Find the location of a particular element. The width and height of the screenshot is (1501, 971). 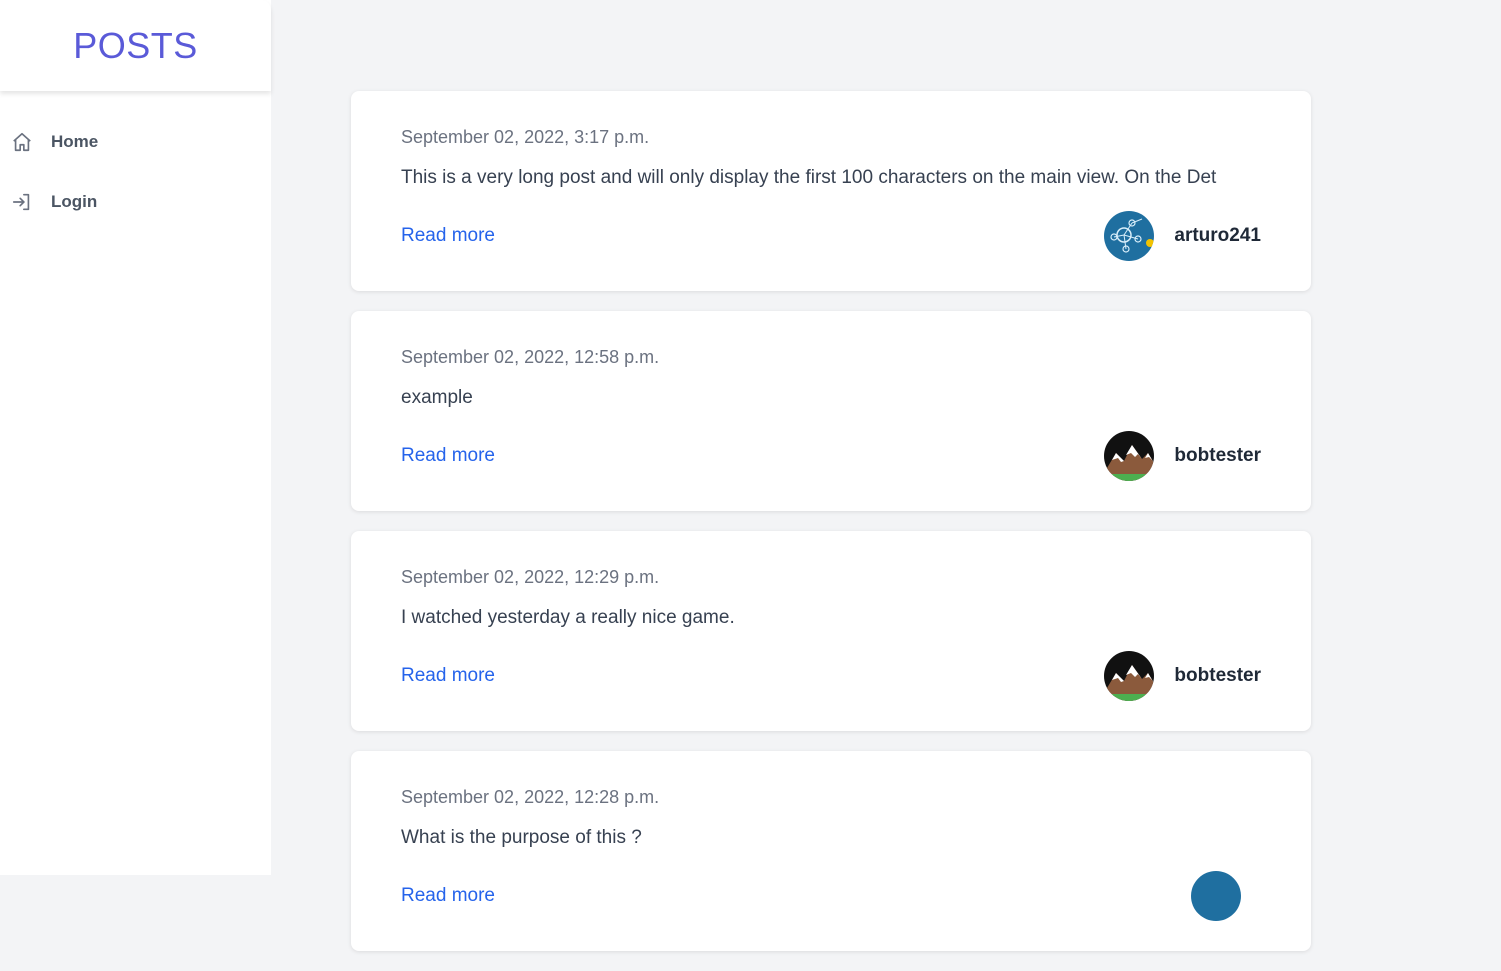

post-date: September 02, 2022, 12:28 p.m. is located at coordinates (530, 797).